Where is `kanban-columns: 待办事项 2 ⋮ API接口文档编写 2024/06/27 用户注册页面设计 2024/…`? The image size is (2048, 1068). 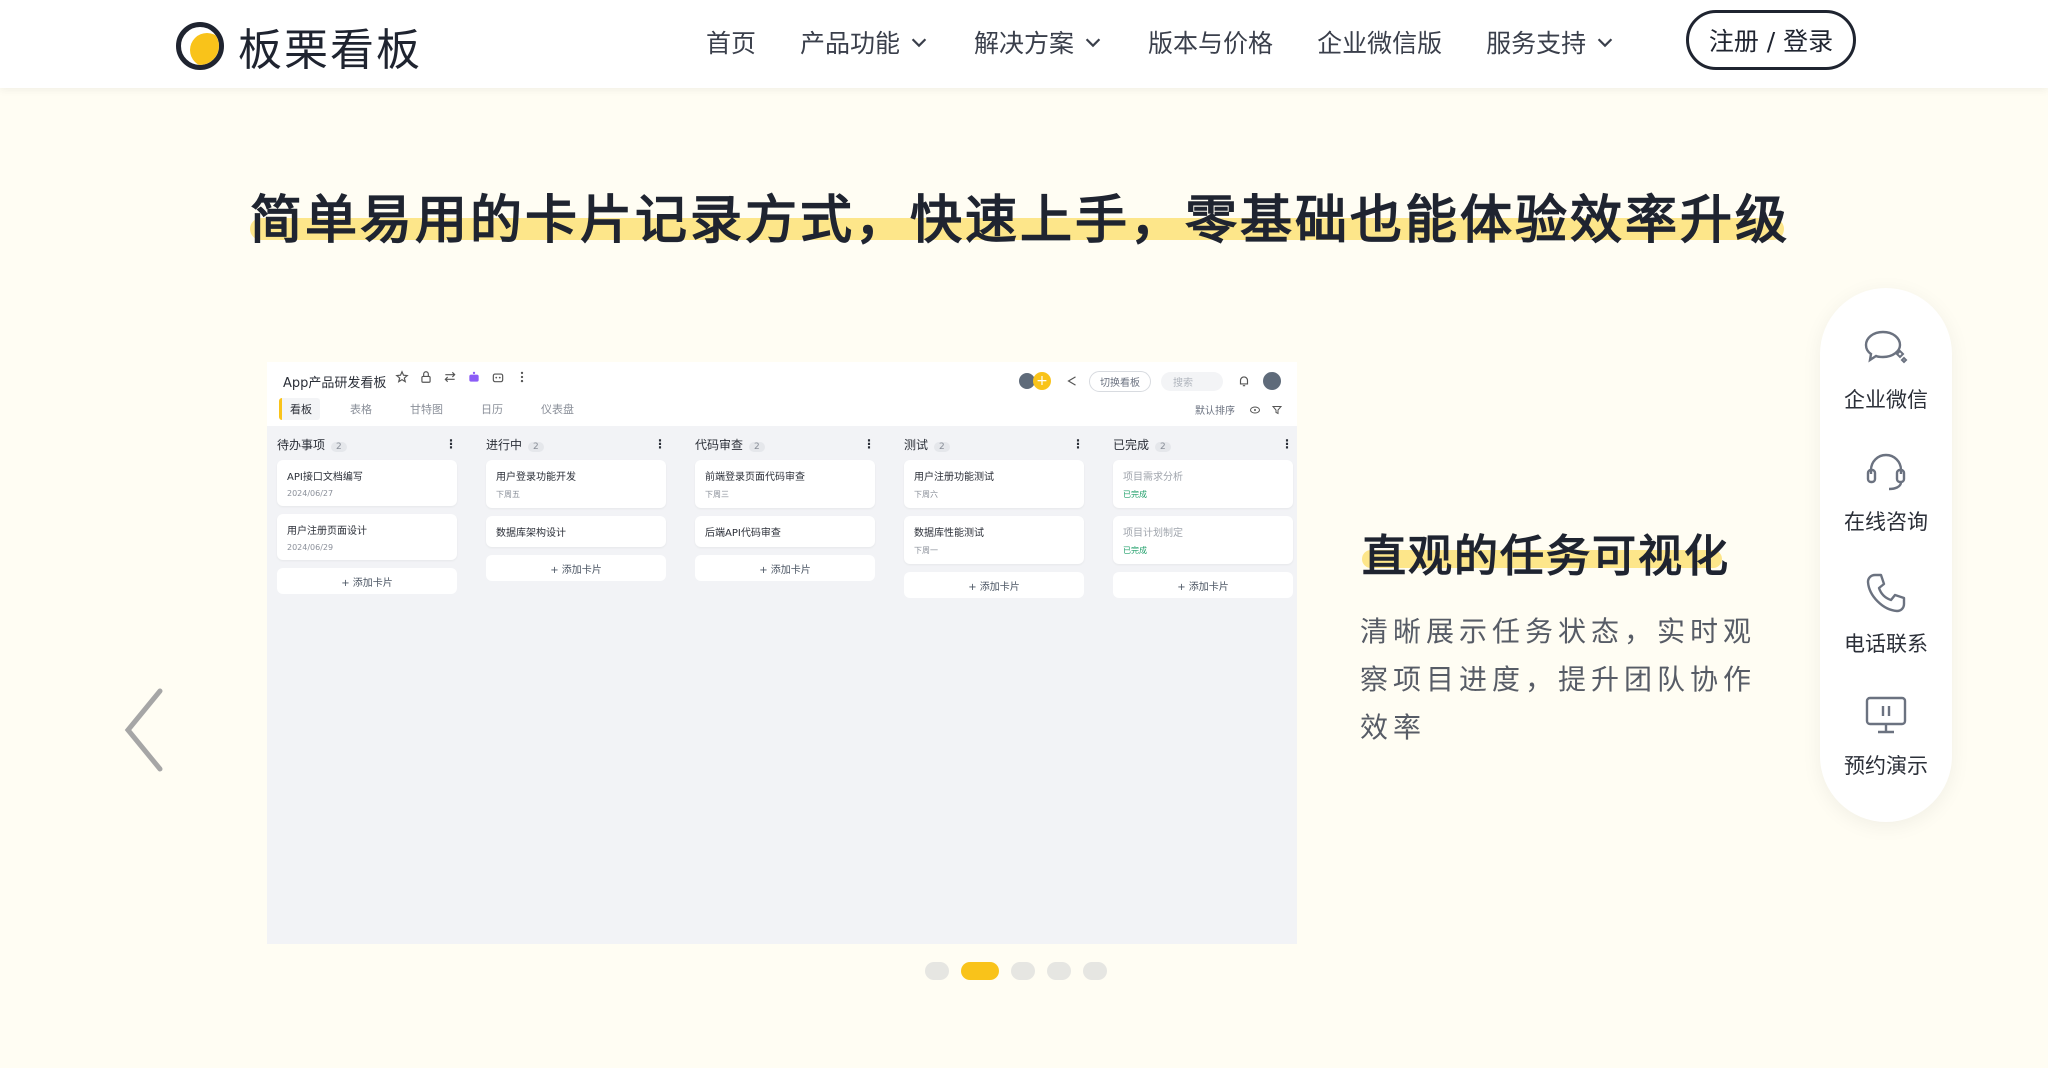
kanban-columns: 待办事项 2 ⋮ API接口文档编写 2024/06/27 用户注册页面设计 2024/… is located at coordinates (785, 516).